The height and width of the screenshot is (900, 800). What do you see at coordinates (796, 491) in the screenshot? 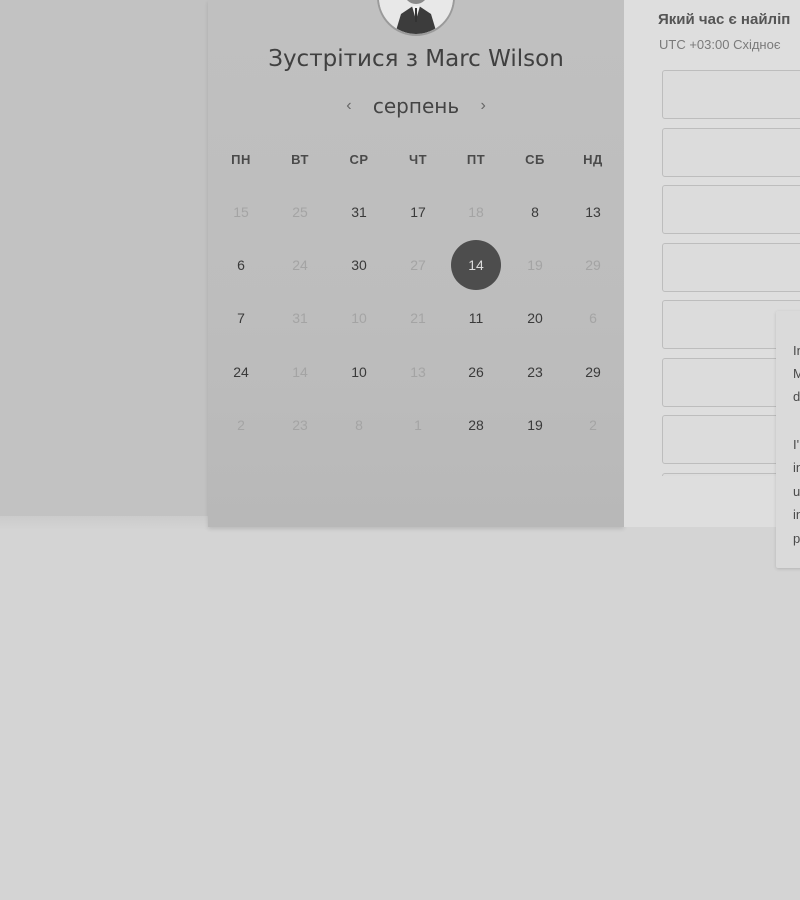
I see `description-line: u` at bounding box center [796, 491].